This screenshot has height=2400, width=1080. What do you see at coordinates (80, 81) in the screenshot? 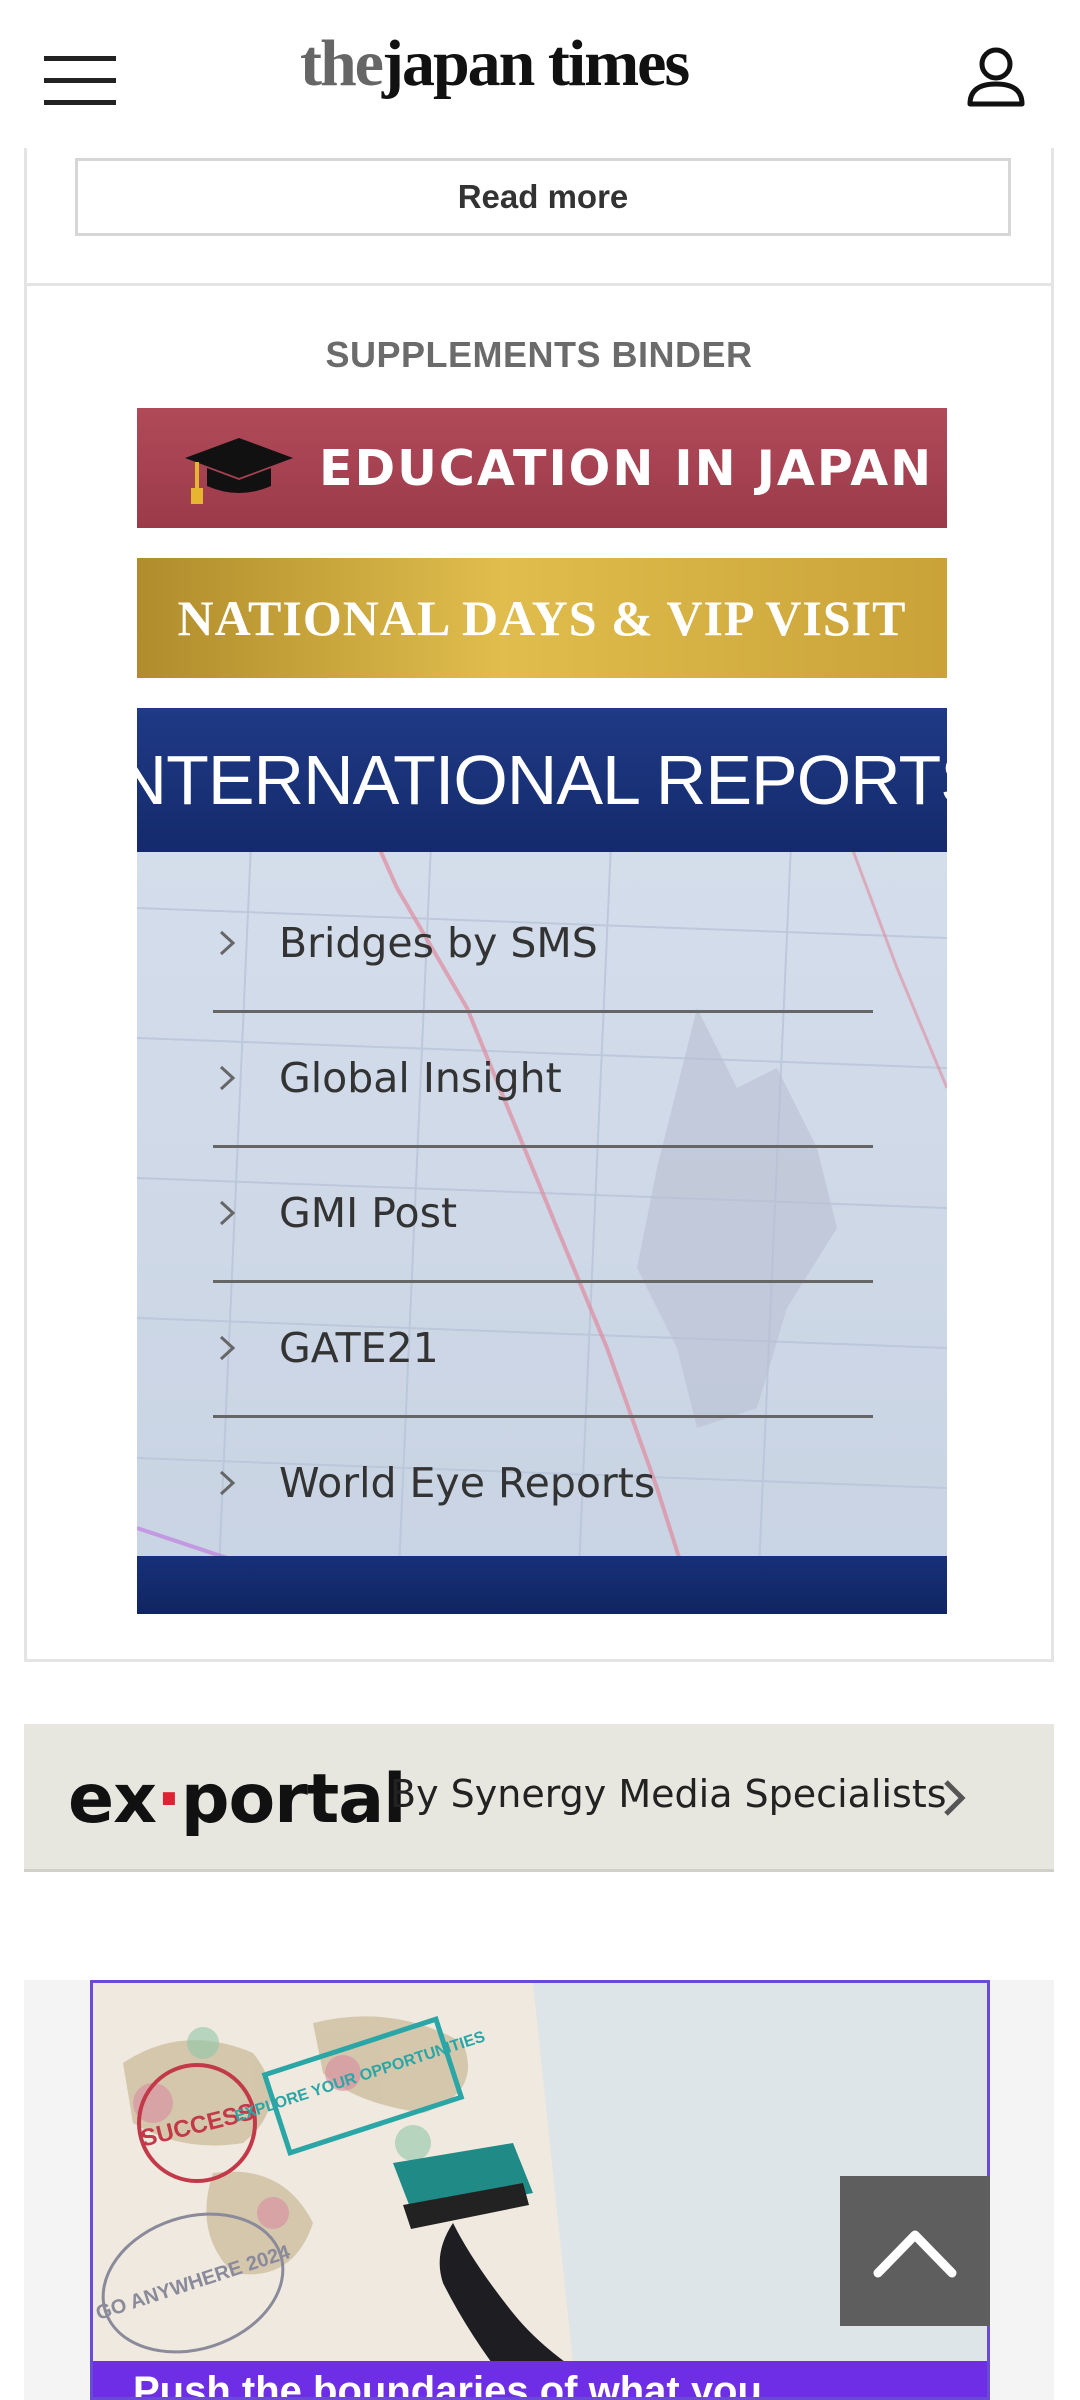
I see `hamburger-menu-icon` at bounding box center [80, 81].